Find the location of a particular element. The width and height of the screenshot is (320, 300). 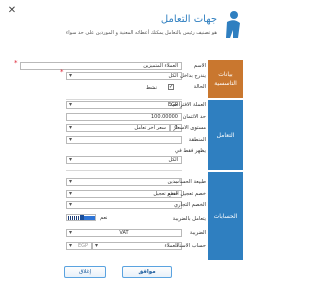

tax-label: الضريبة is located at coordinates (197, 233).